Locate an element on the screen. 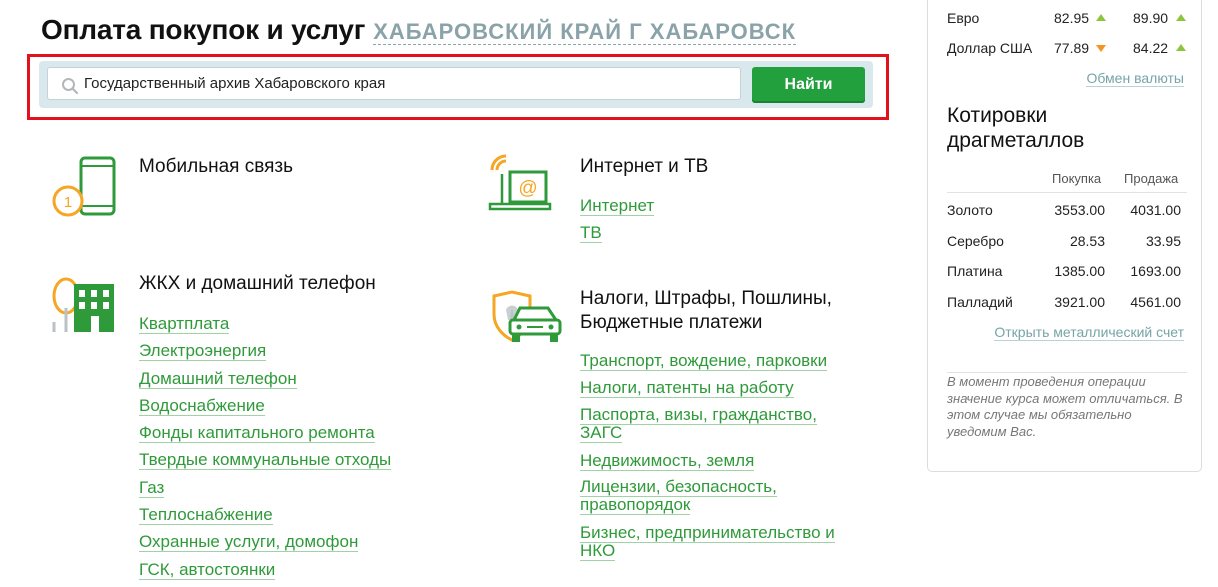 The image size is (1218, 587). link-garage-parking: ГСК, автостоянки is located at coordinates (207, 569).